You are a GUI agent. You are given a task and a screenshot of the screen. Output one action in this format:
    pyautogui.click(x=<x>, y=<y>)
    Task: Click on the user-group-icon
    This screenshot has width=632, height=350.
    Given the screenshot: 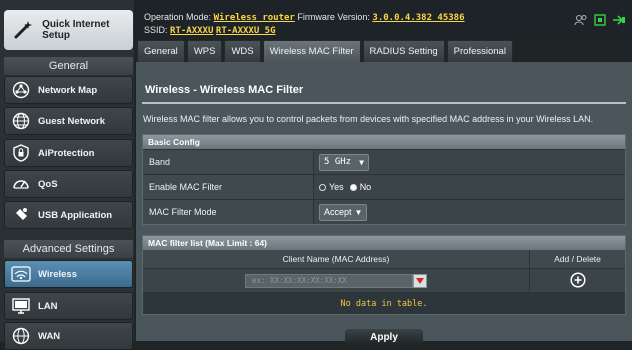 What is the action you would take?
    pyautogui.click(x=581, y=21)
    